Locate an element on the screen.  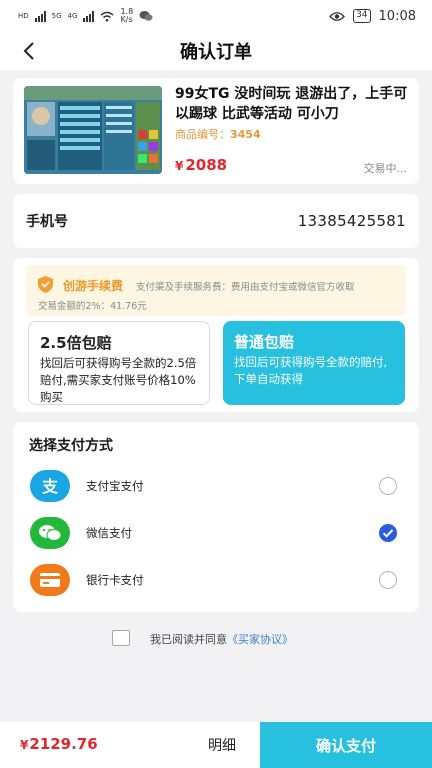
payment-heading: 选择支付方式 is located at coordinates (71, 446).